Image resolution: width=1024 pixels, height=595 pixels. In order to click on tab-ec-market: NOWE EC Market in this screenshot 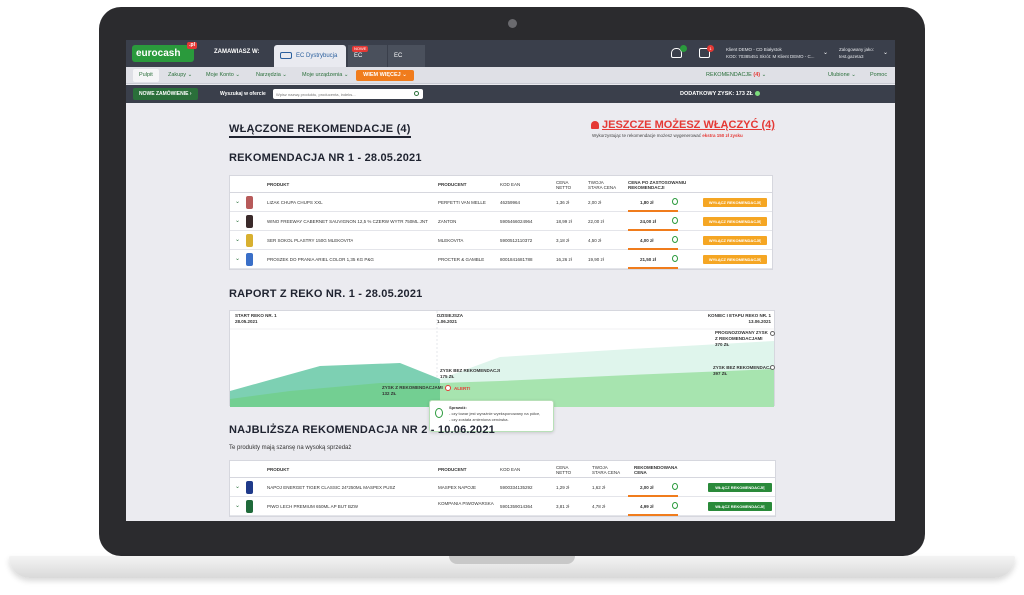, I will do `click(367, 63)`.